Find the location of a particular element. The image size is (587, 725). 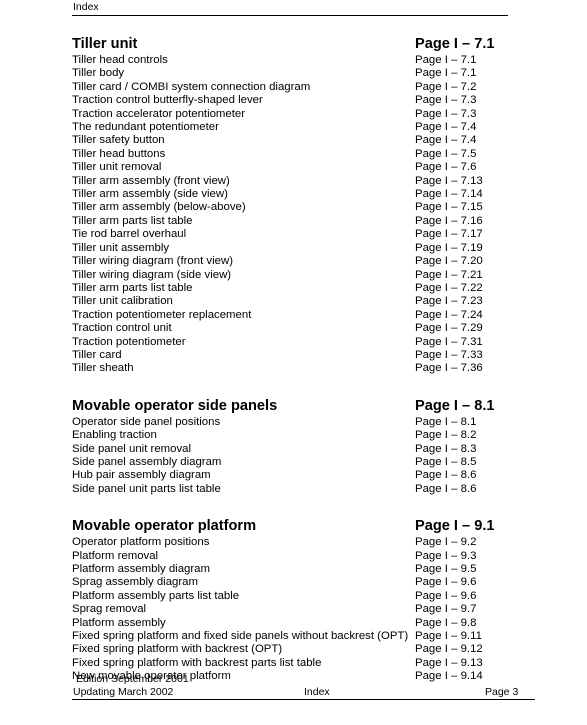

index-entry: Tiller head controls Page I – 7.1 is located at coordinates (303, 60).